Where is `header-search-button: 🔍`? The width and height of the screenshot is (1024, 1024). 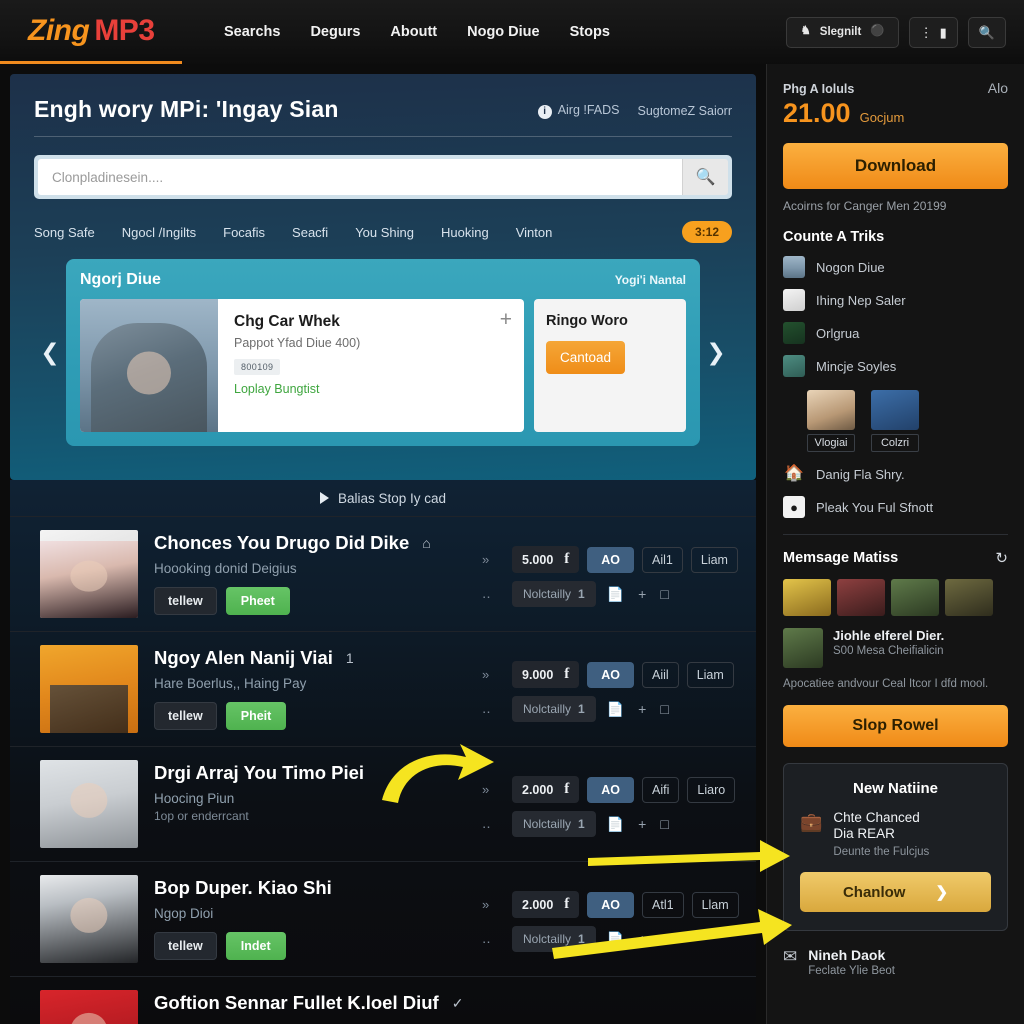
header-search-button: 🔍 is located at coordinates (986, 32).